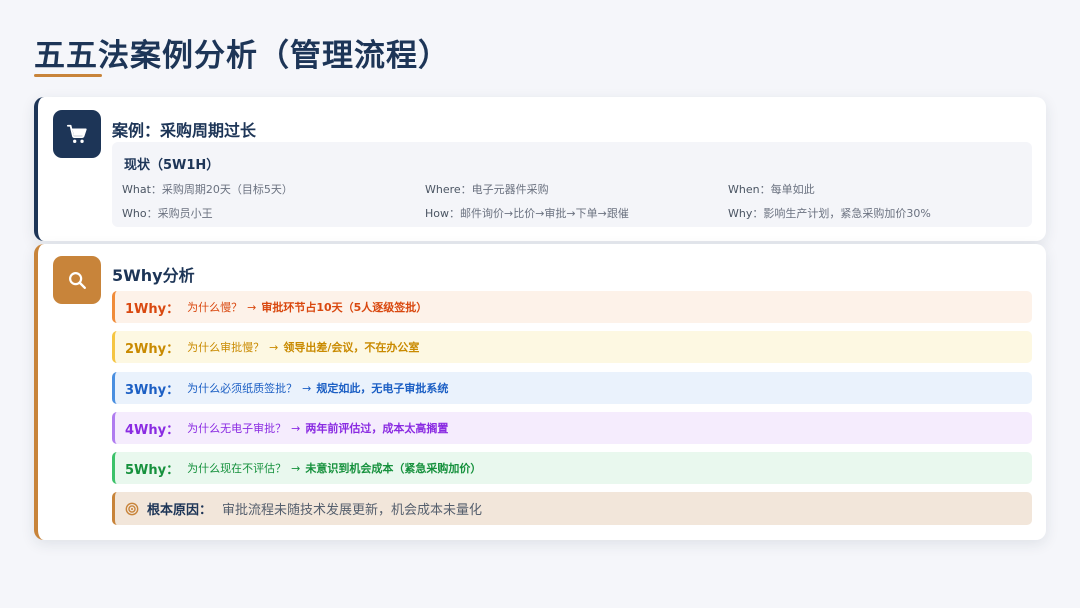 This screenshot has height=608, width=1080. Describe the element at coordinates (344, 307) in the screenshot. I see `why-answer: 审批环节占10天（5人逐级签批）` at that location.